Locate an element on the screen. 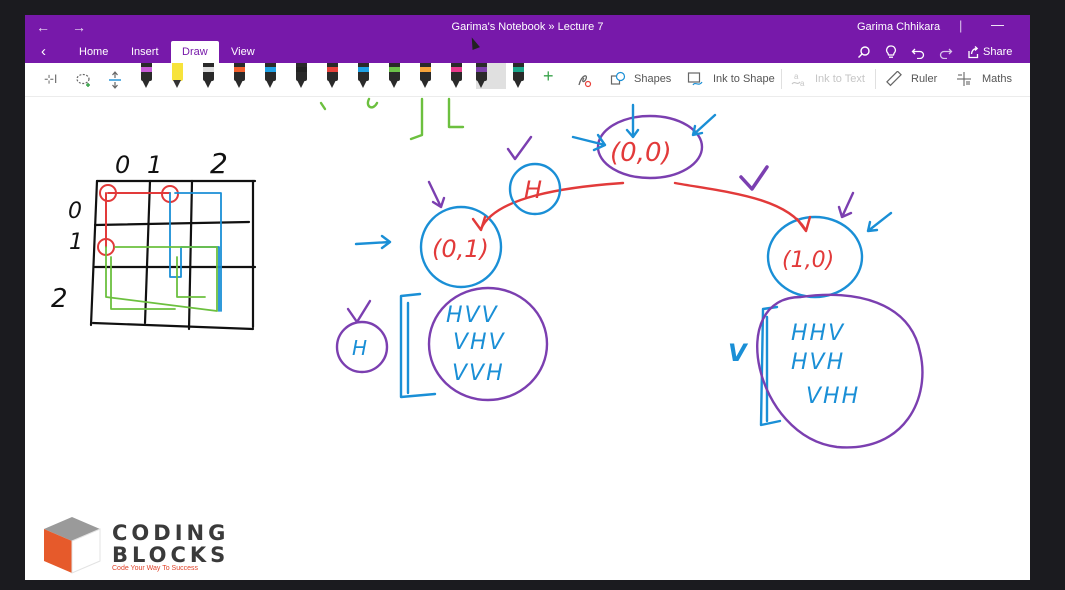 This screenshot has width=1065, height=590. redo-icon is located at coordinates (946, 52).